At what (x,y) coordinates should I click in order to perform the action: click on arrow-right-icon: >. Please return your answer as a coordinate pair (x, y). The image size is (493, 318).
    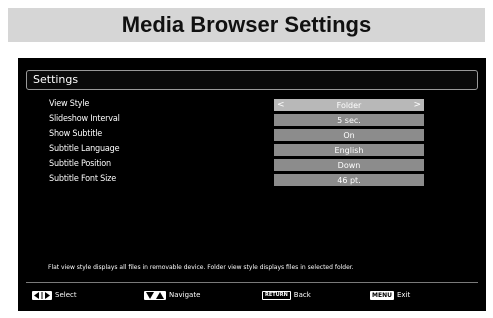
    Looking at the image, I should click on (417, 105).